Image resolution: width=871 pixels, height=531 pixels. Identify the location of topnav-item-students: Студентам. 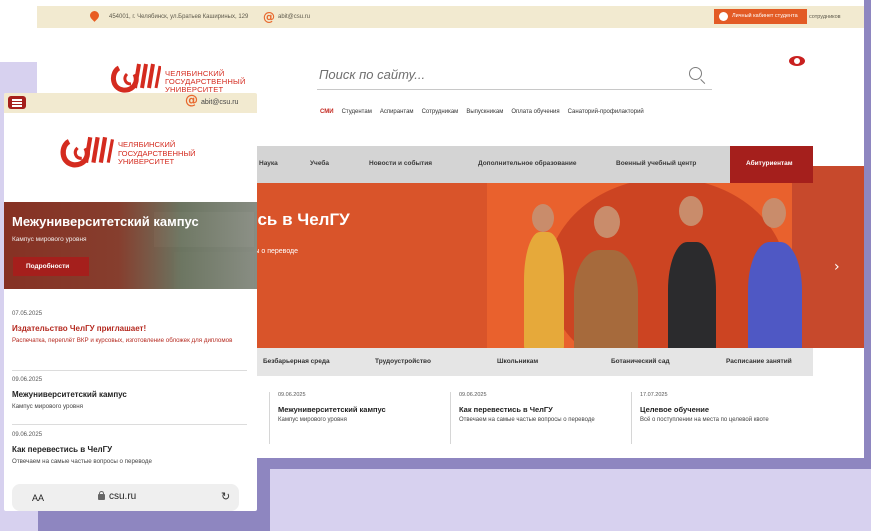
(357, 112).